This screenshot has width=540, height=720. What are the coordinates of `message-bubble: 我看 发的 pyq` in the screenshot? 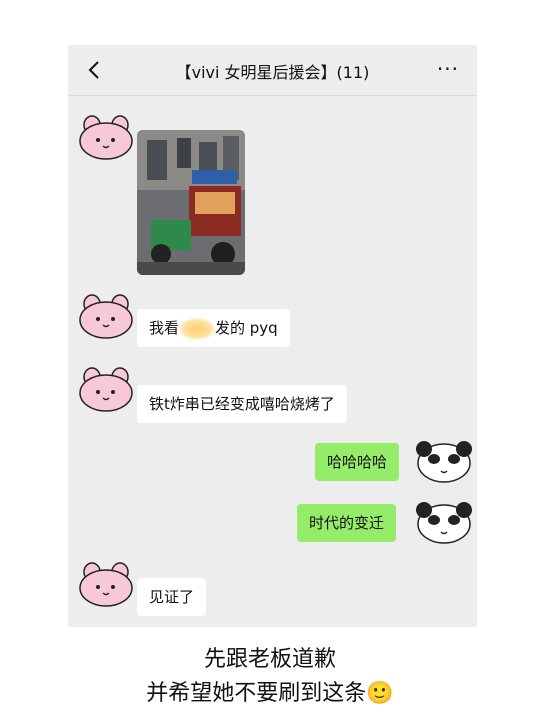 It's located at (213, 328).